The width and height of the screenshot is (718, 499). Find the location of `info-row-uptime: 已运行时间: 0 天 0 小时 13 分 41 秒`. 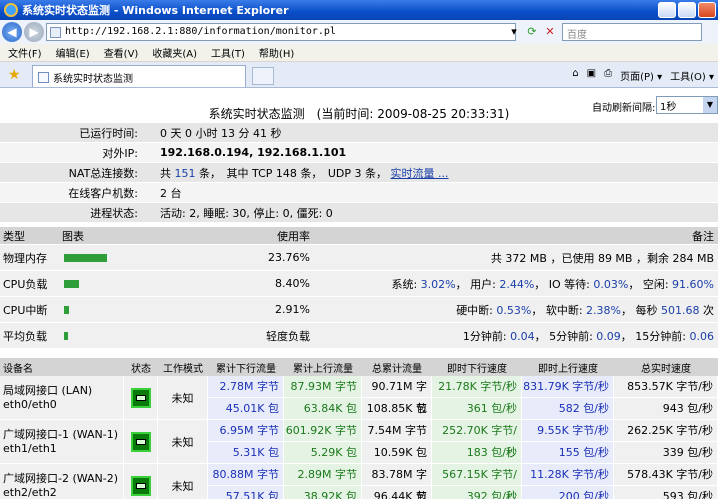

info-row-uptime: 已运行时间: 0 天 0 小时 13 分 41 秒 is located at coordinates (359, 133).